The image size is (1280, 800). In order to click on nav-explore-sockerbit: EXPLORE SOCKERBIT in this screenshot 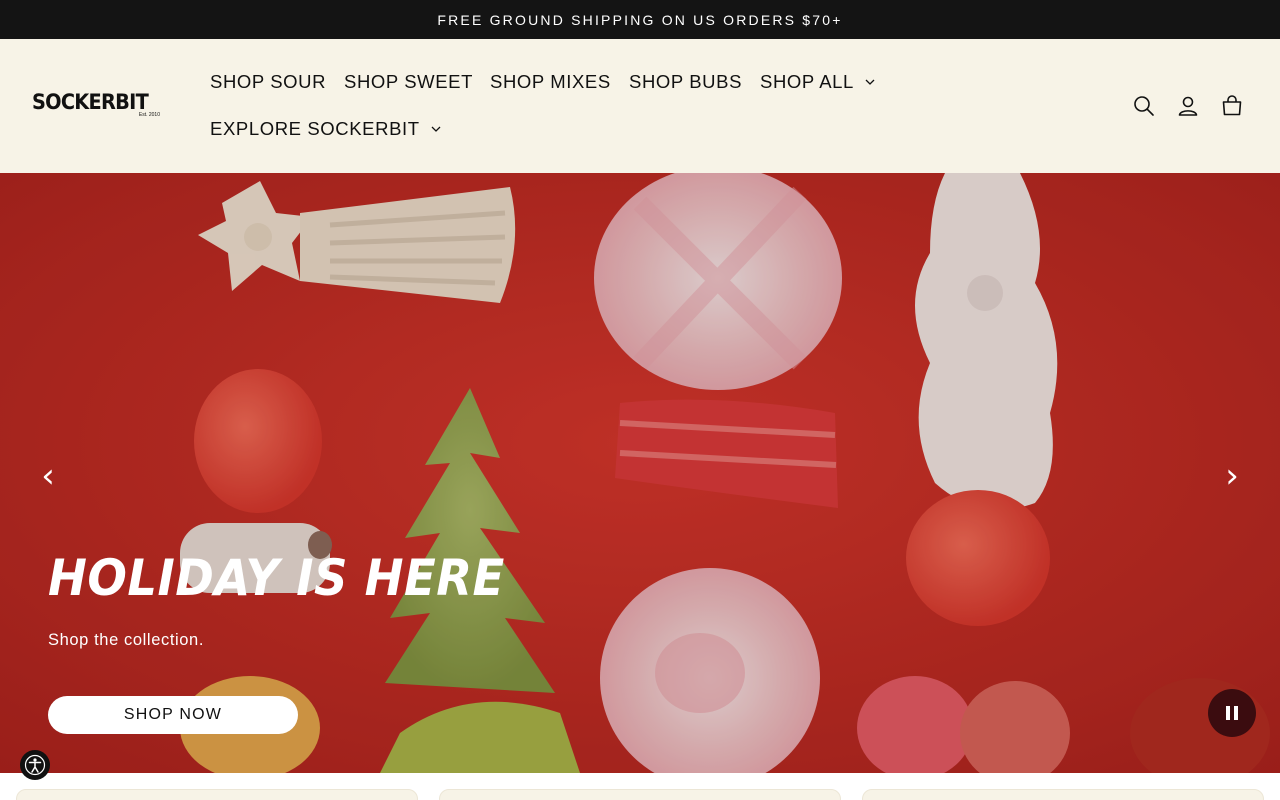, I will do `click(326, 129)`.